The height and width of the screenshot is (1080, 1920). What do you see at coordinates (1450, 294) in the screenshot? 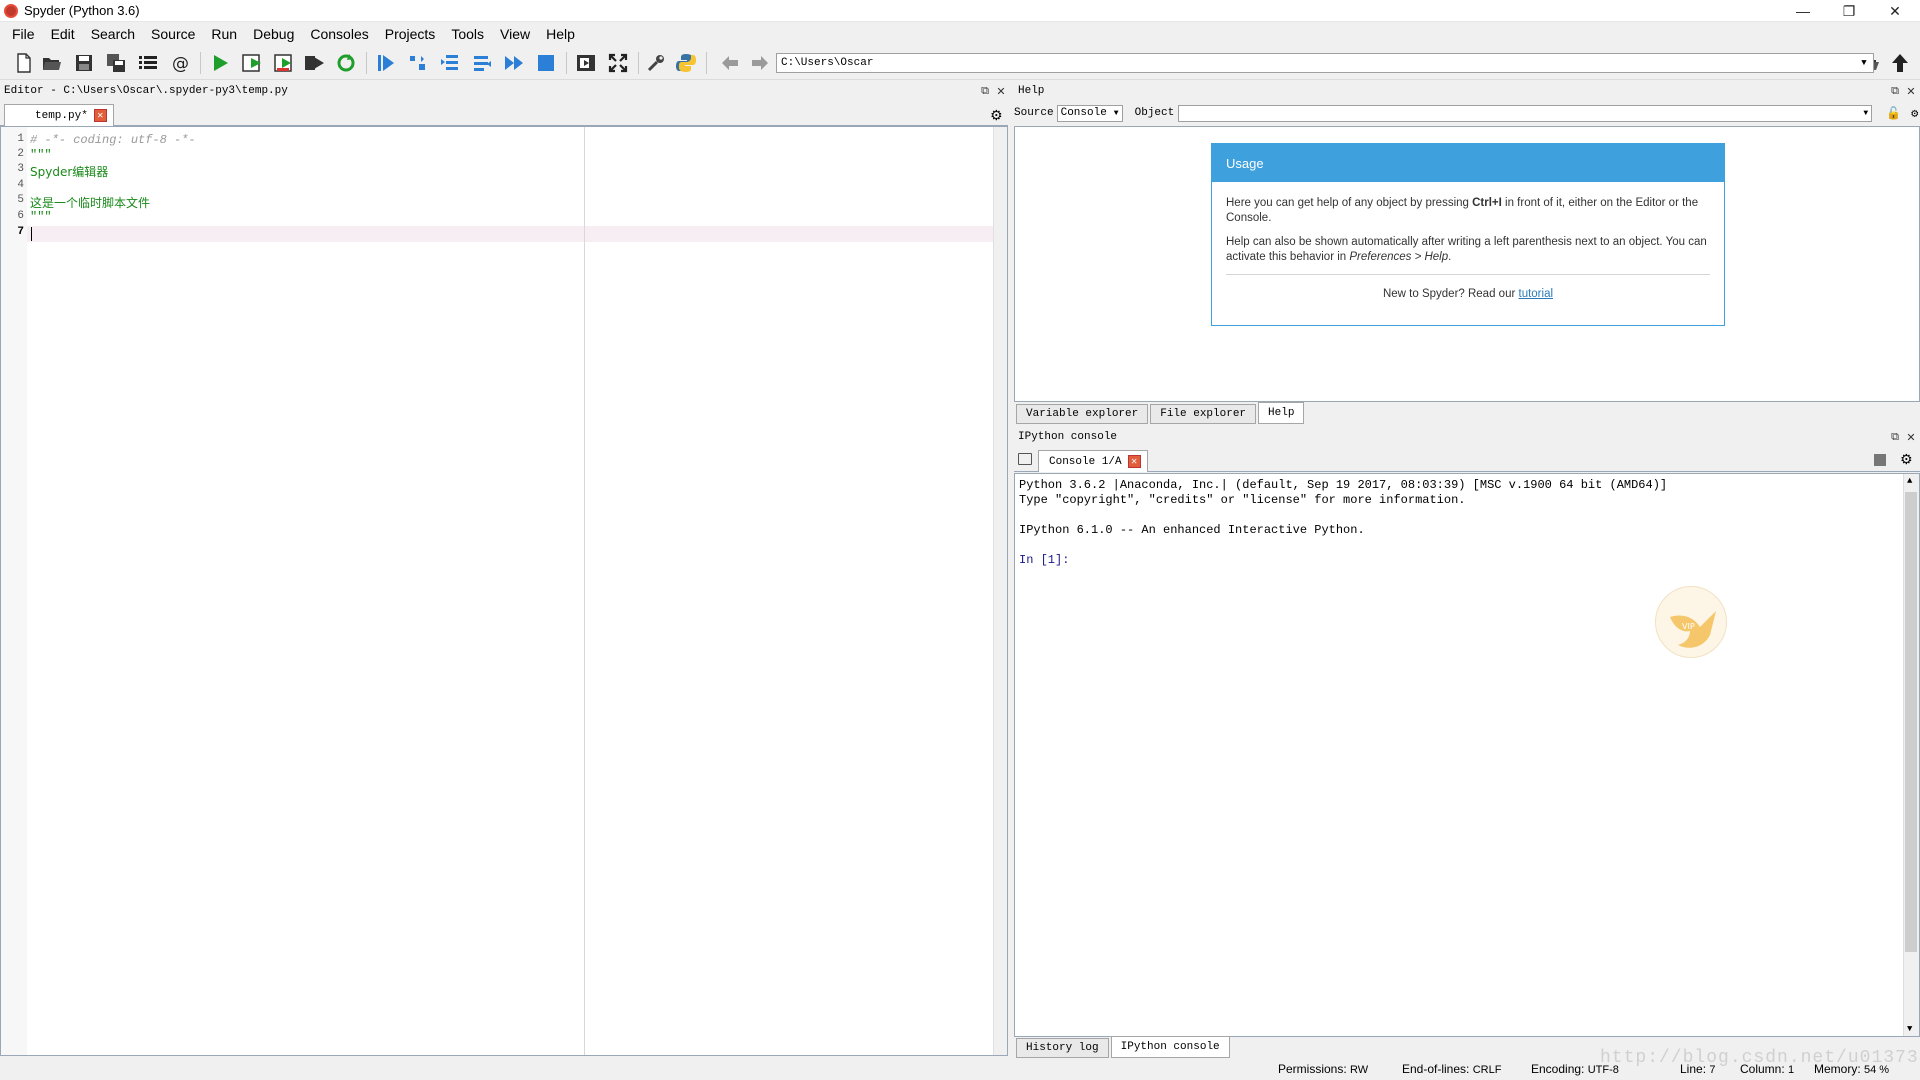
I see `usage-text: New to Spyder? Read our` at bounding box center [1450, 294].